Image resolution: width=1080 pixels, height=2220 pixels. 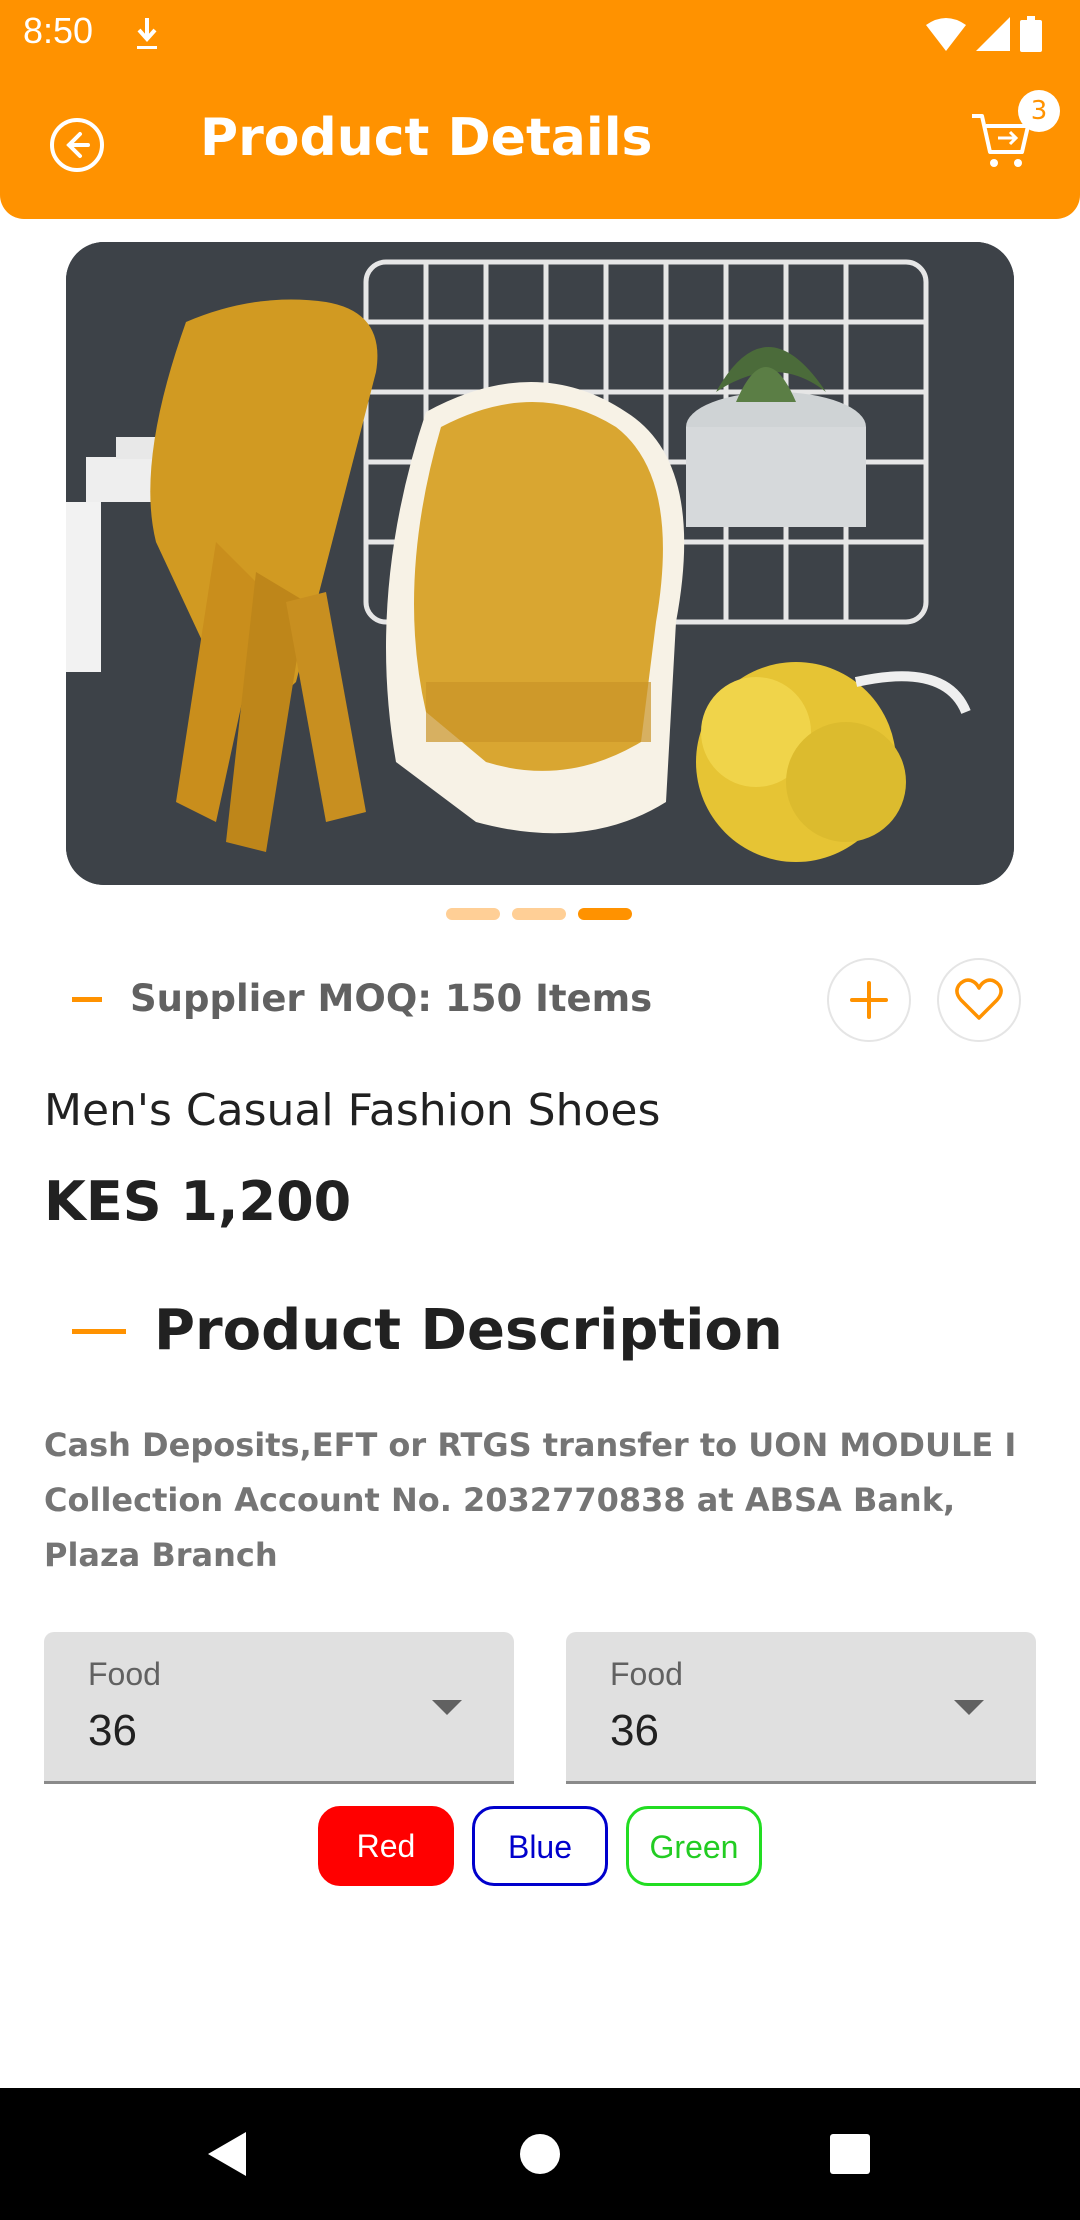 I want to click on status-time: 8:50, so click(x=58, y=30).